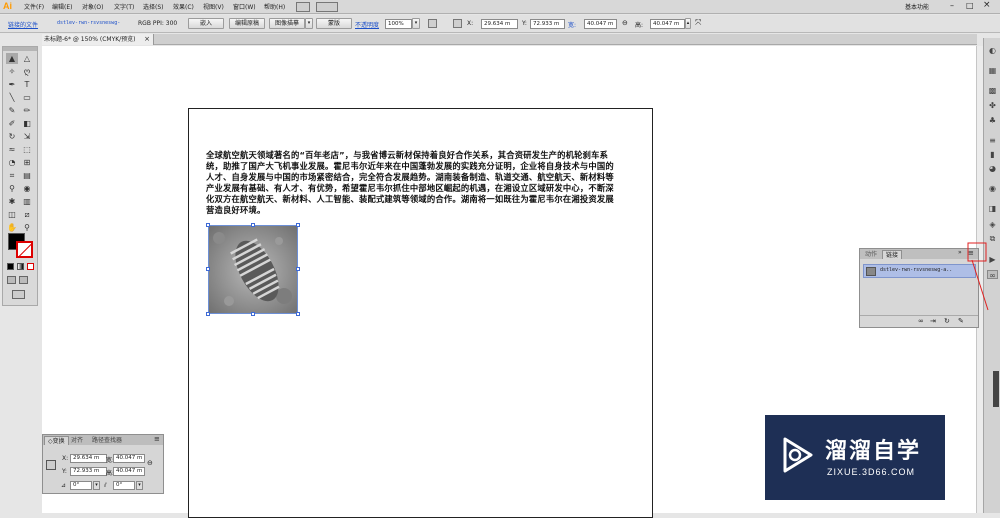 The height and width of the screenshot is (518, 1000). Describe the element at coordinates (157, 439) in the screenshot. I see `panel-menu-icon: ≡` at that location.